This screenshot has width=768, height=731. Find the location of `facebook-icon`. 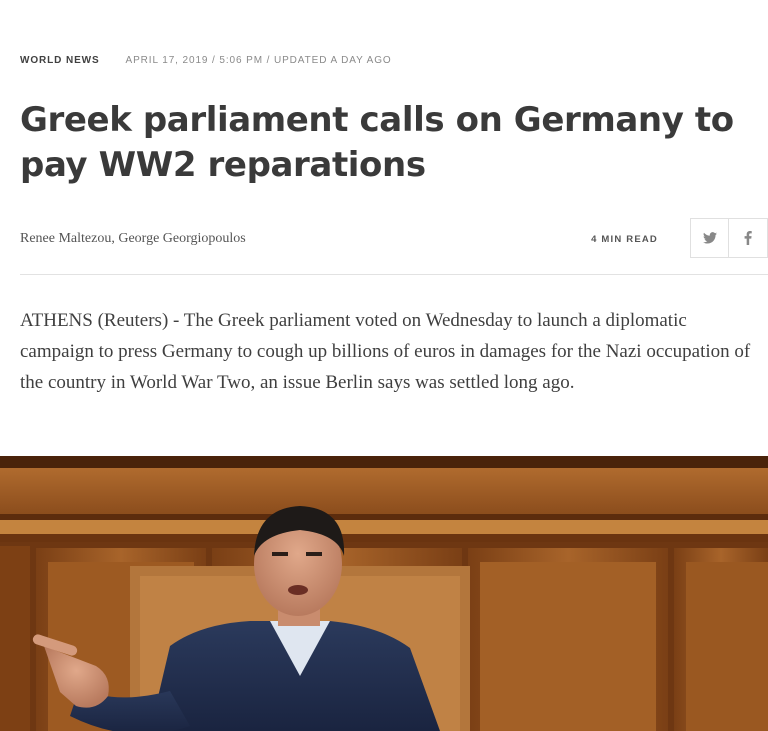

facebook-icon is located at coordinates (748, 238).